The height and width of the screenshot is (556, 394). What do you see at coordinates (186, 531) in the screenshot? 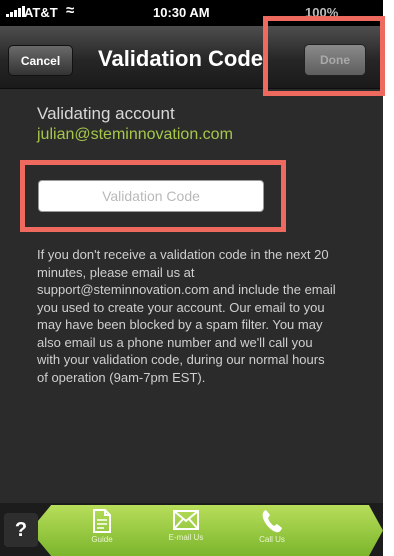
I see `tab-email-us: E-mail Us` at bounding box center [186, 531].